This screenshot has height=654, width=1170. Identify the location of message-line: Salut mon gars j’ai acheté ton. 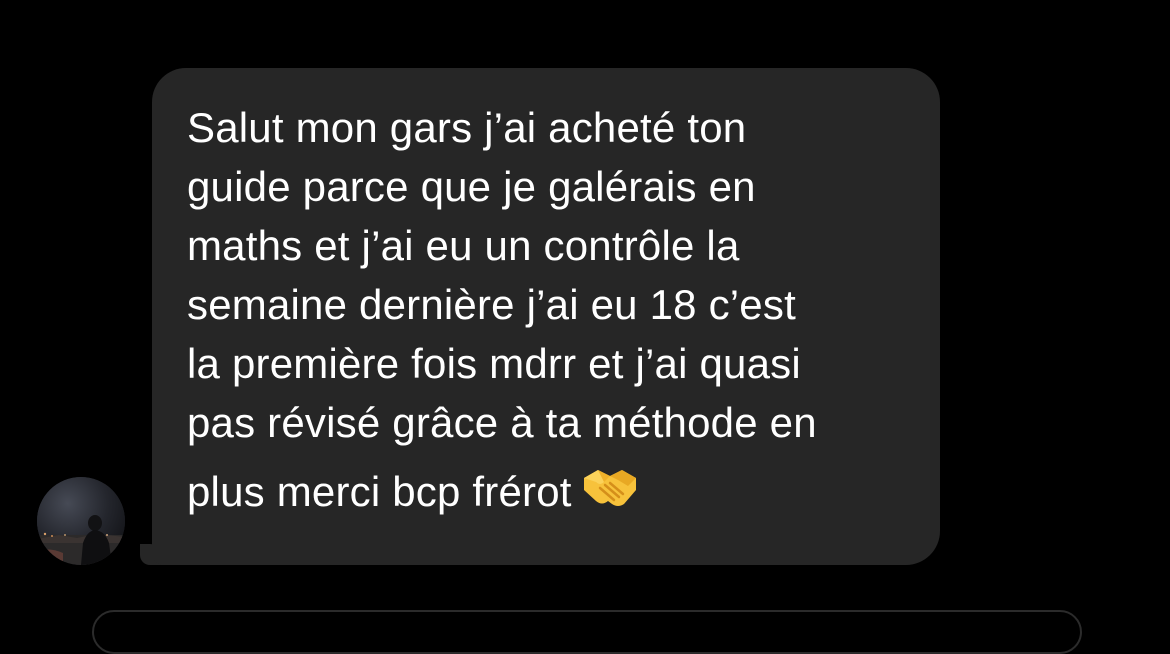
(467, 127).